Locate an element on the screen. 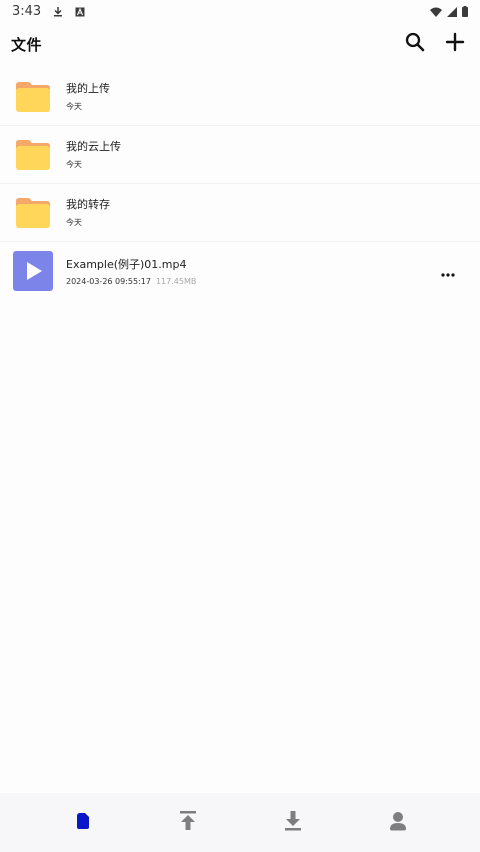  more-icon is located at coordinates (448, 271).